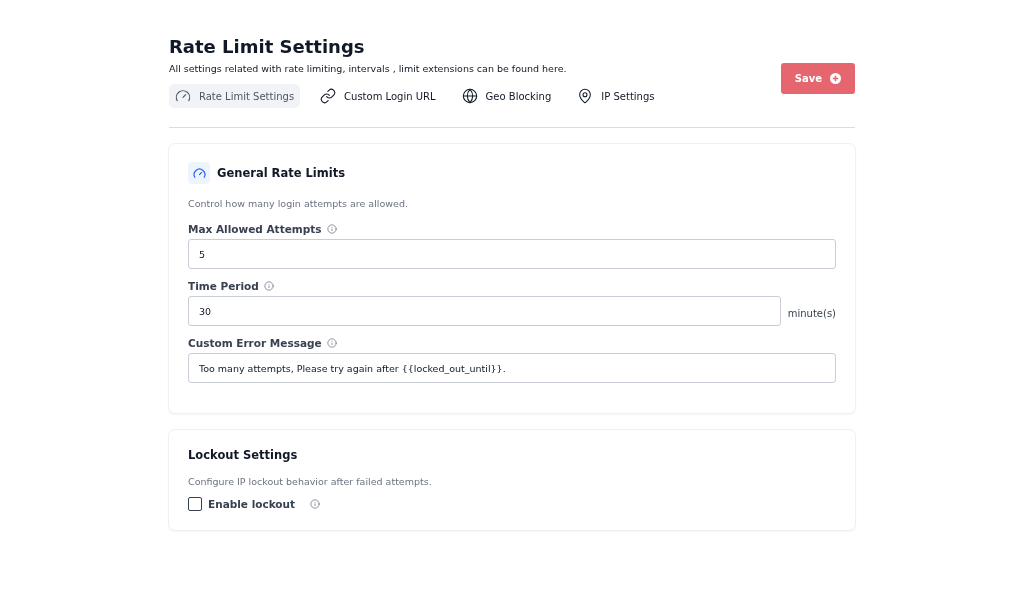 This screenshot has width=1024, height=589. Describe the element at coordinates (469, 96) in the screenshot. I see `globe-icon` at that location.